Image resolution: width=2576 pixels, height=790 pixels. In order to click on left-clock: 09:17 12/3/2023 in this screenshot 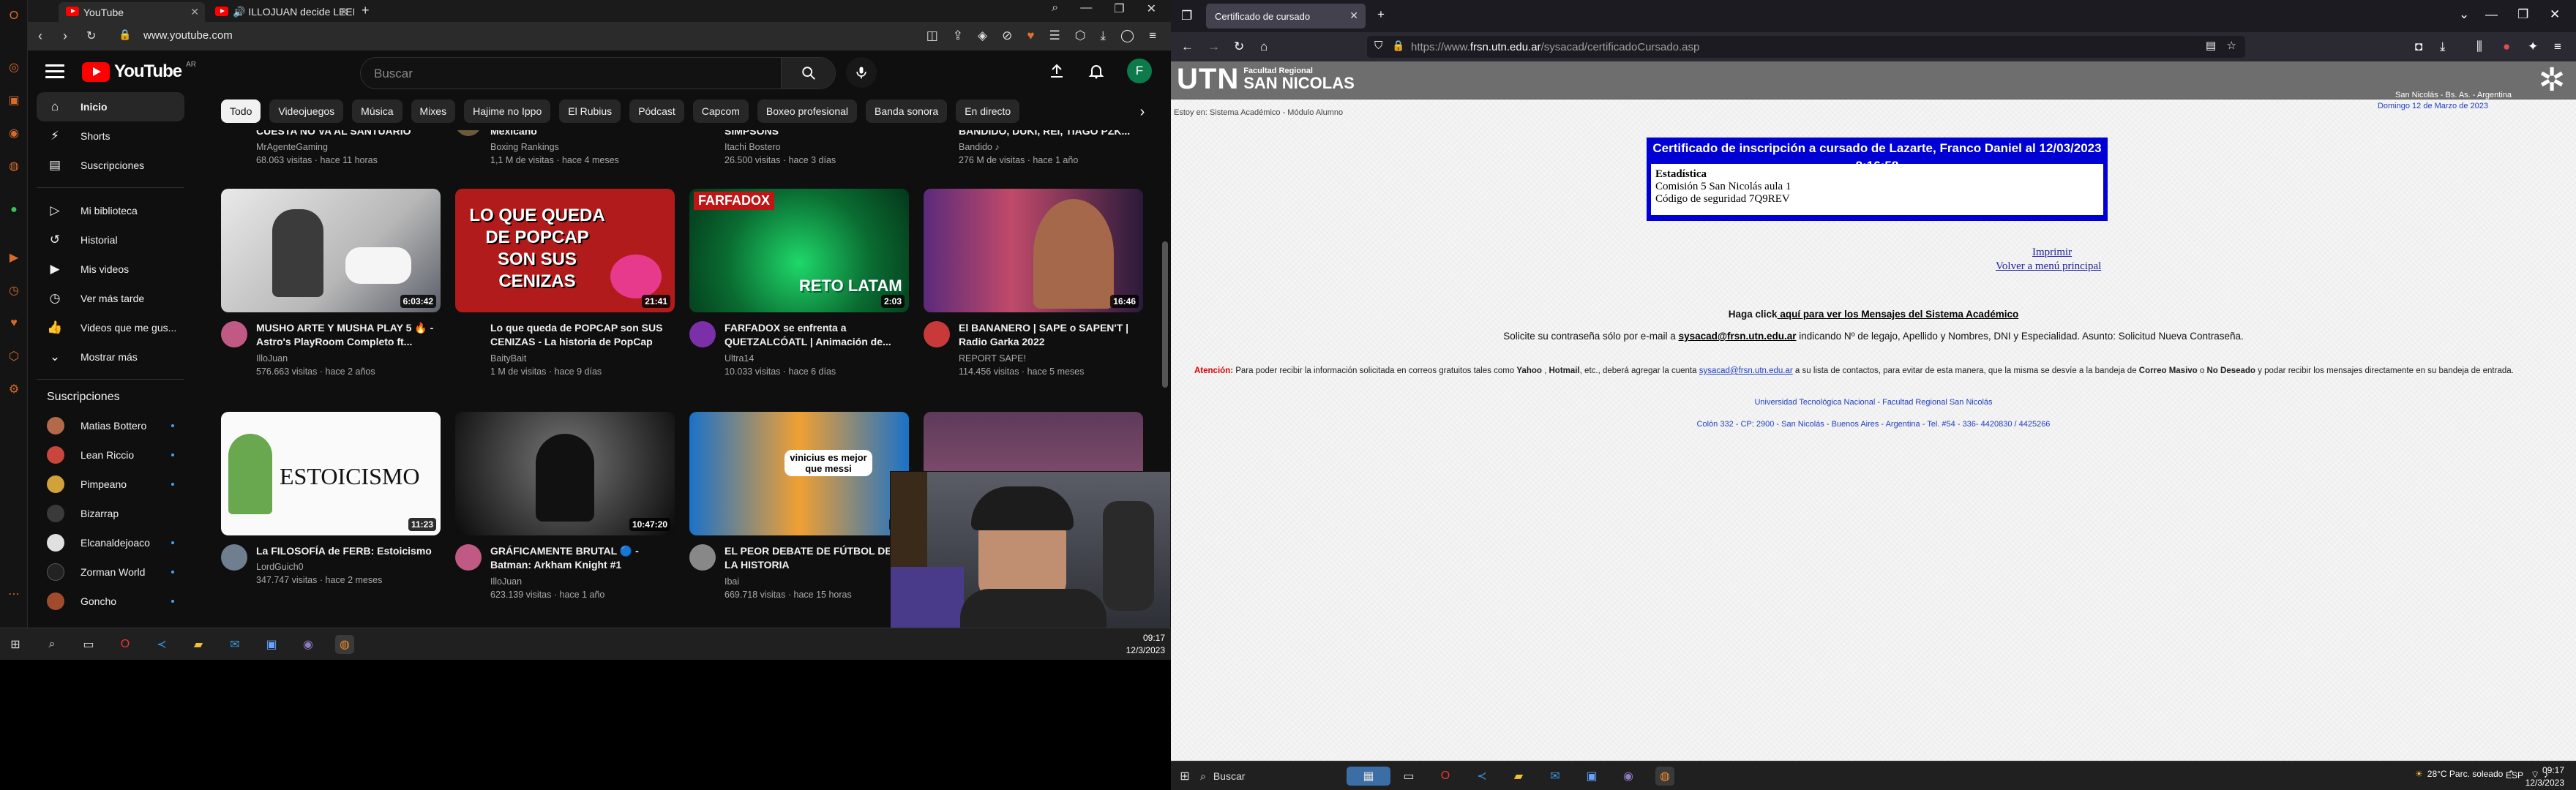, I will do `click(1145, 644)`.